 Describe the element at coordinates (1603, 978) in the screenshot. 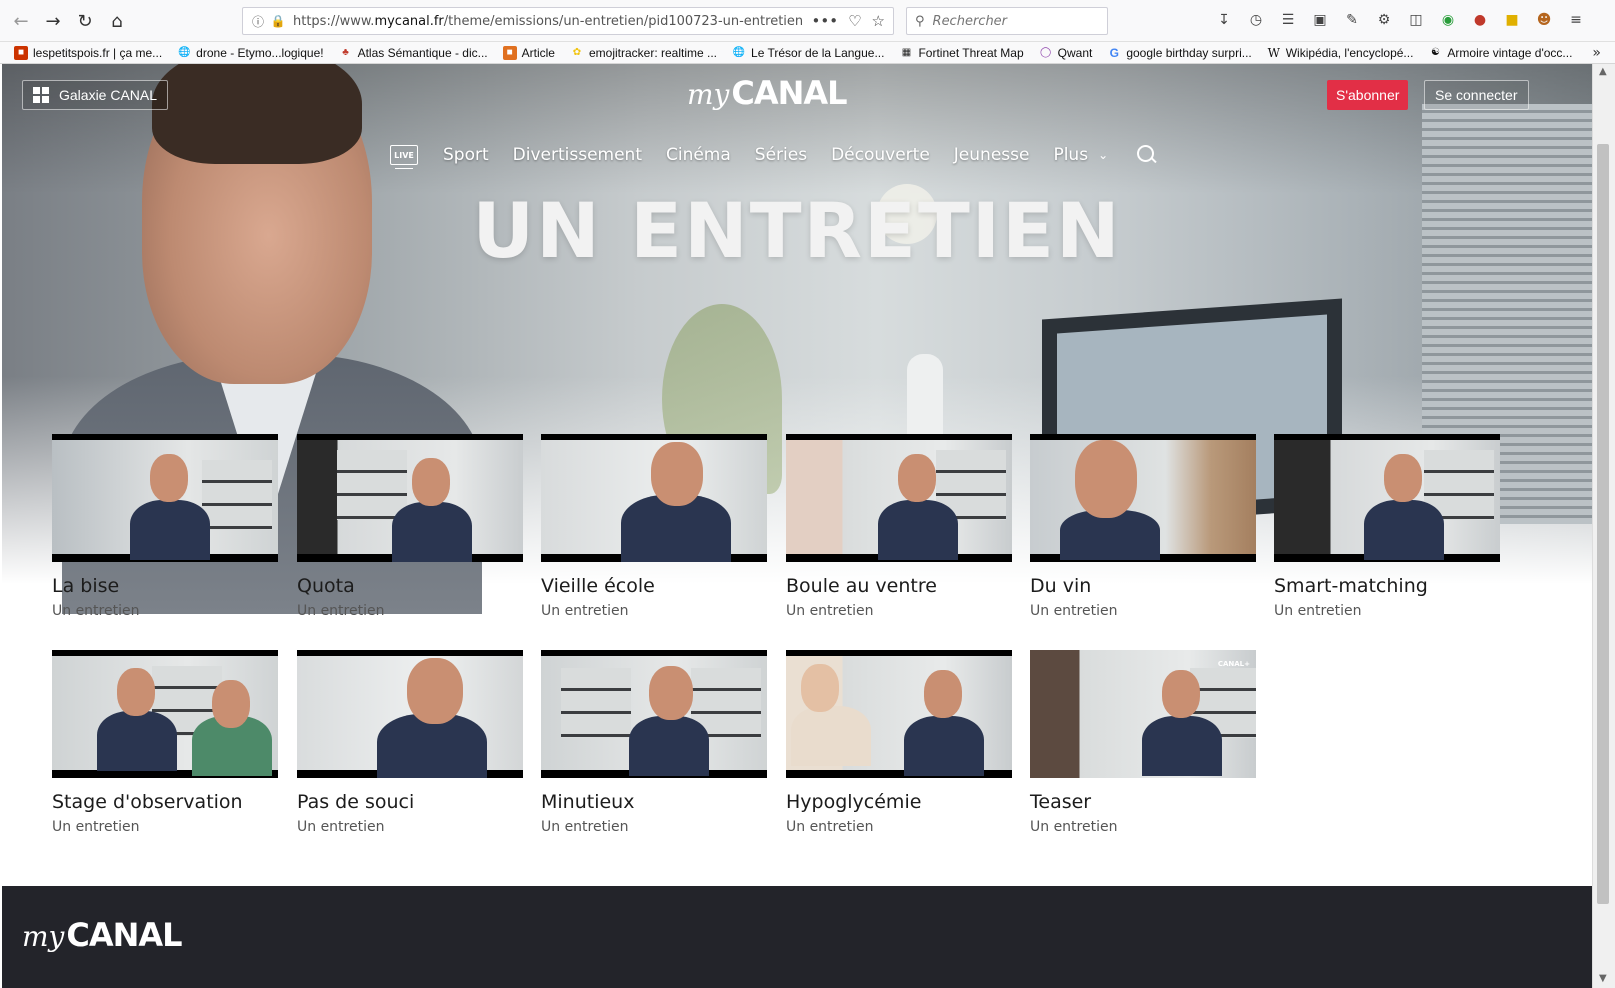

I see `scroll-down-icon: ▼` at that location.